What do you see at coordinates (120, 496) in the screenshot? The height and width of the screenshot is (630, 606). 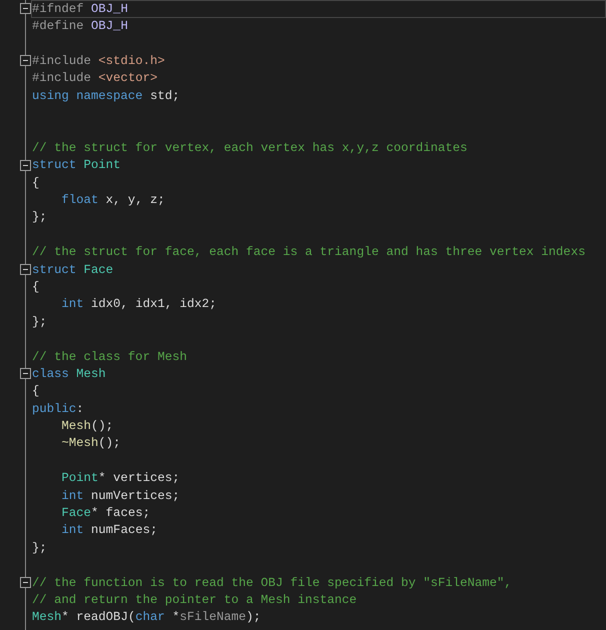 I see `code-line: int numVertices;` at bounding box center [120, 496].